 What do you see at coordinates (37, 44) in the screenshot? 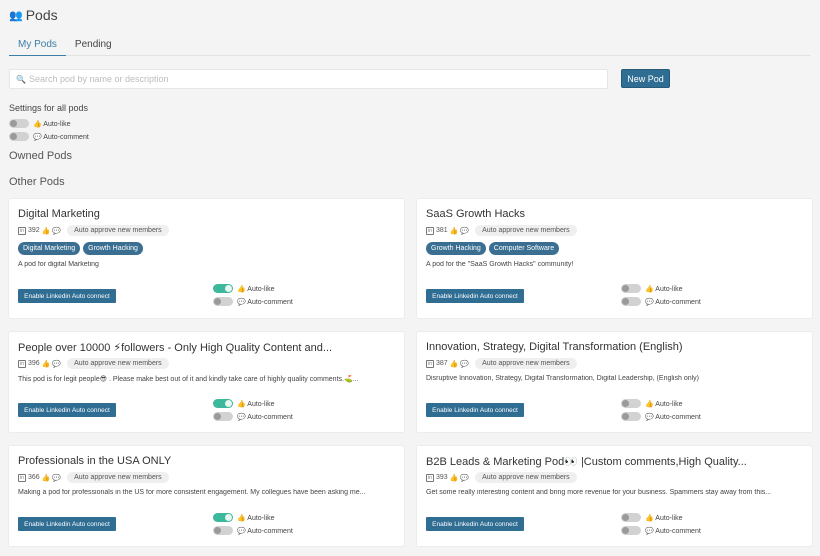
I see `tab-my-pods: My Pods` at bounding box center [37, 44].